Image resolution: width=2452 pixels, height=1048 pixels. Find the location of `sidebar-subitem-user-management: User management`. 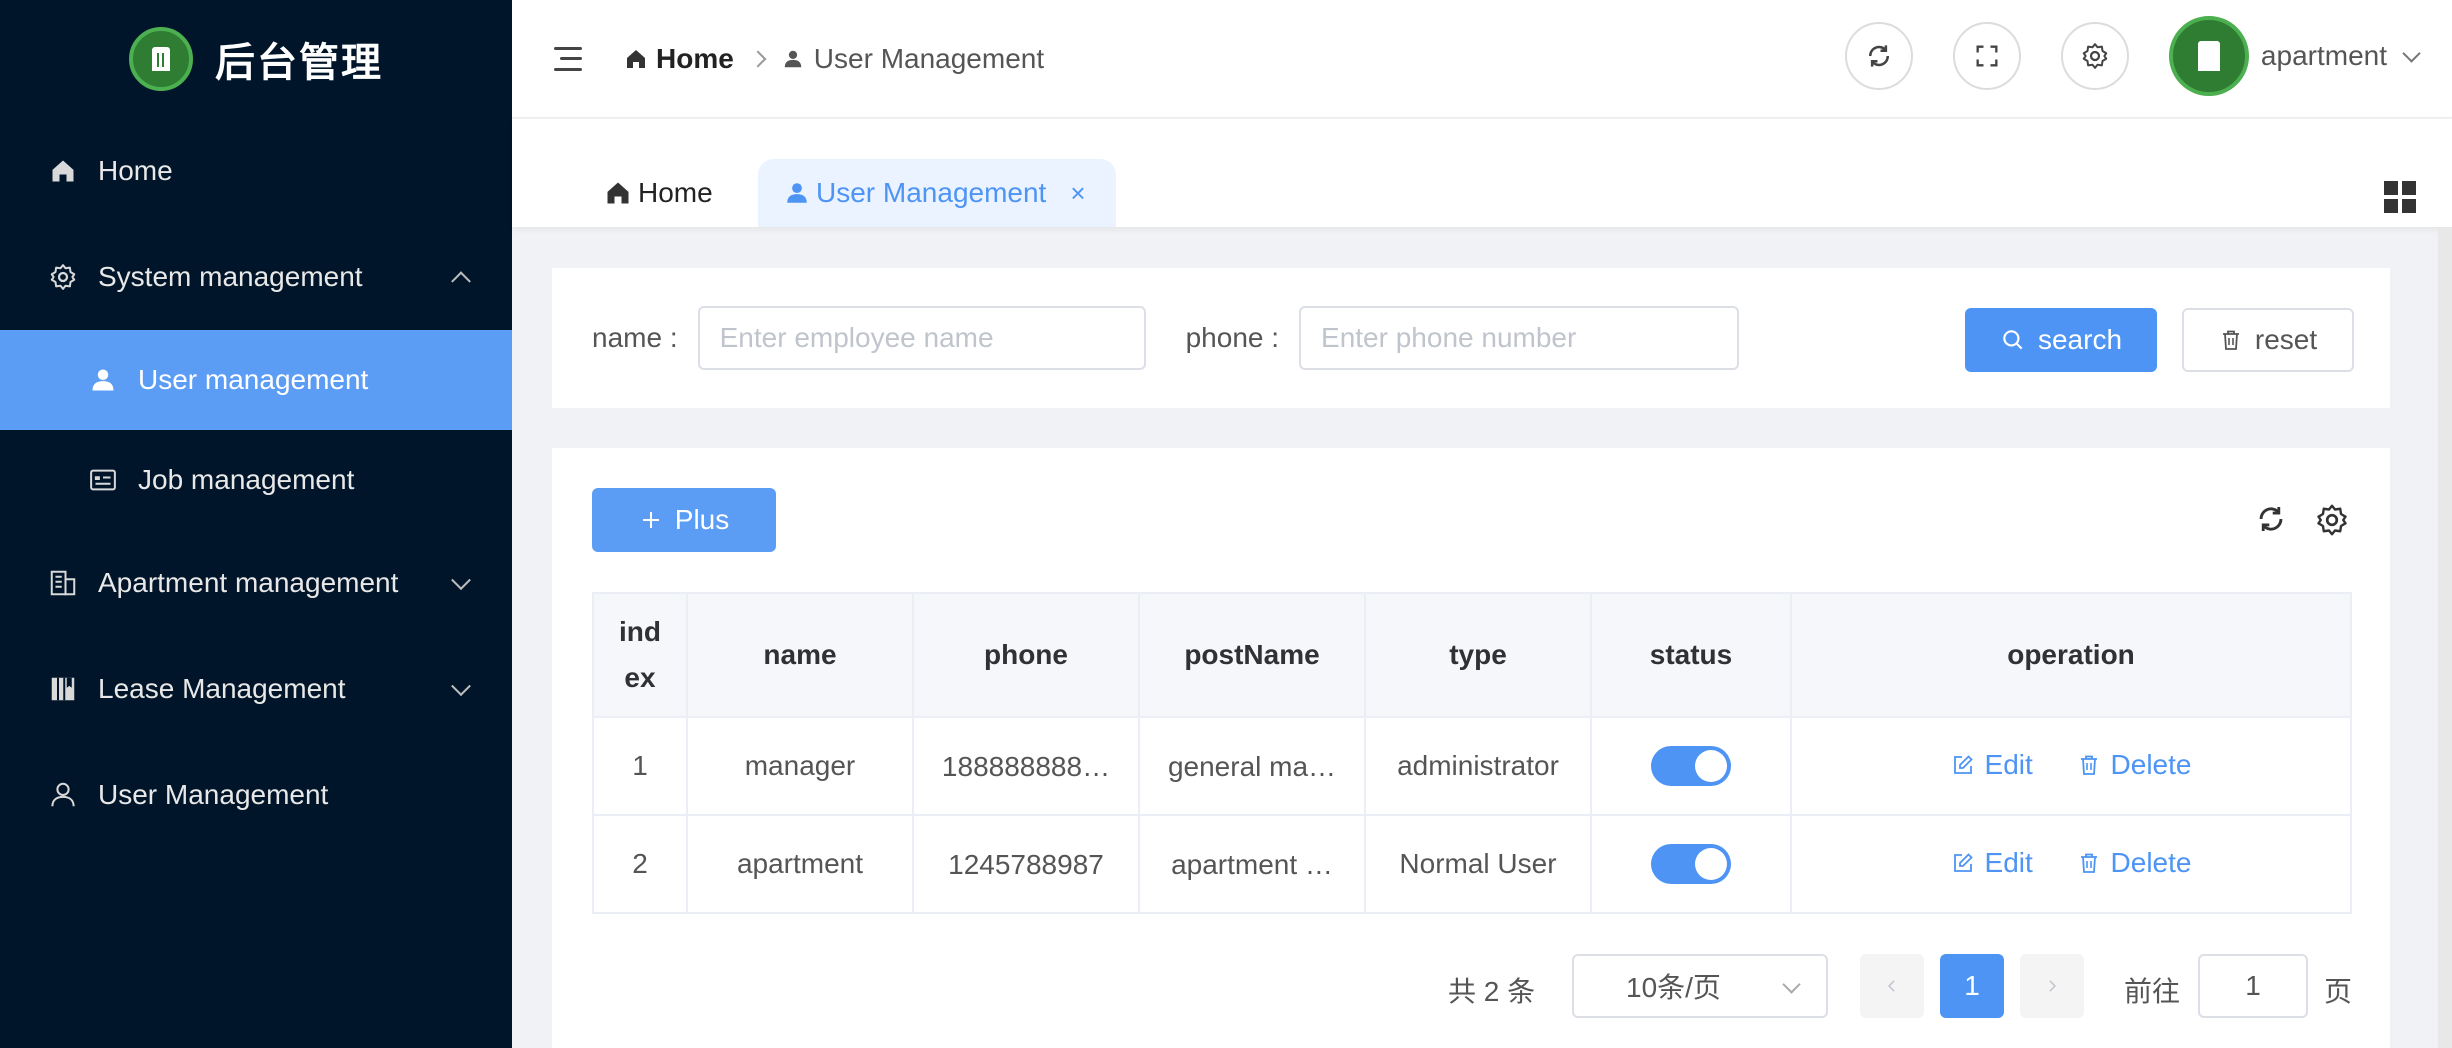

sidebar-subitem-user-management: User management is located at coordinates (256, 380).